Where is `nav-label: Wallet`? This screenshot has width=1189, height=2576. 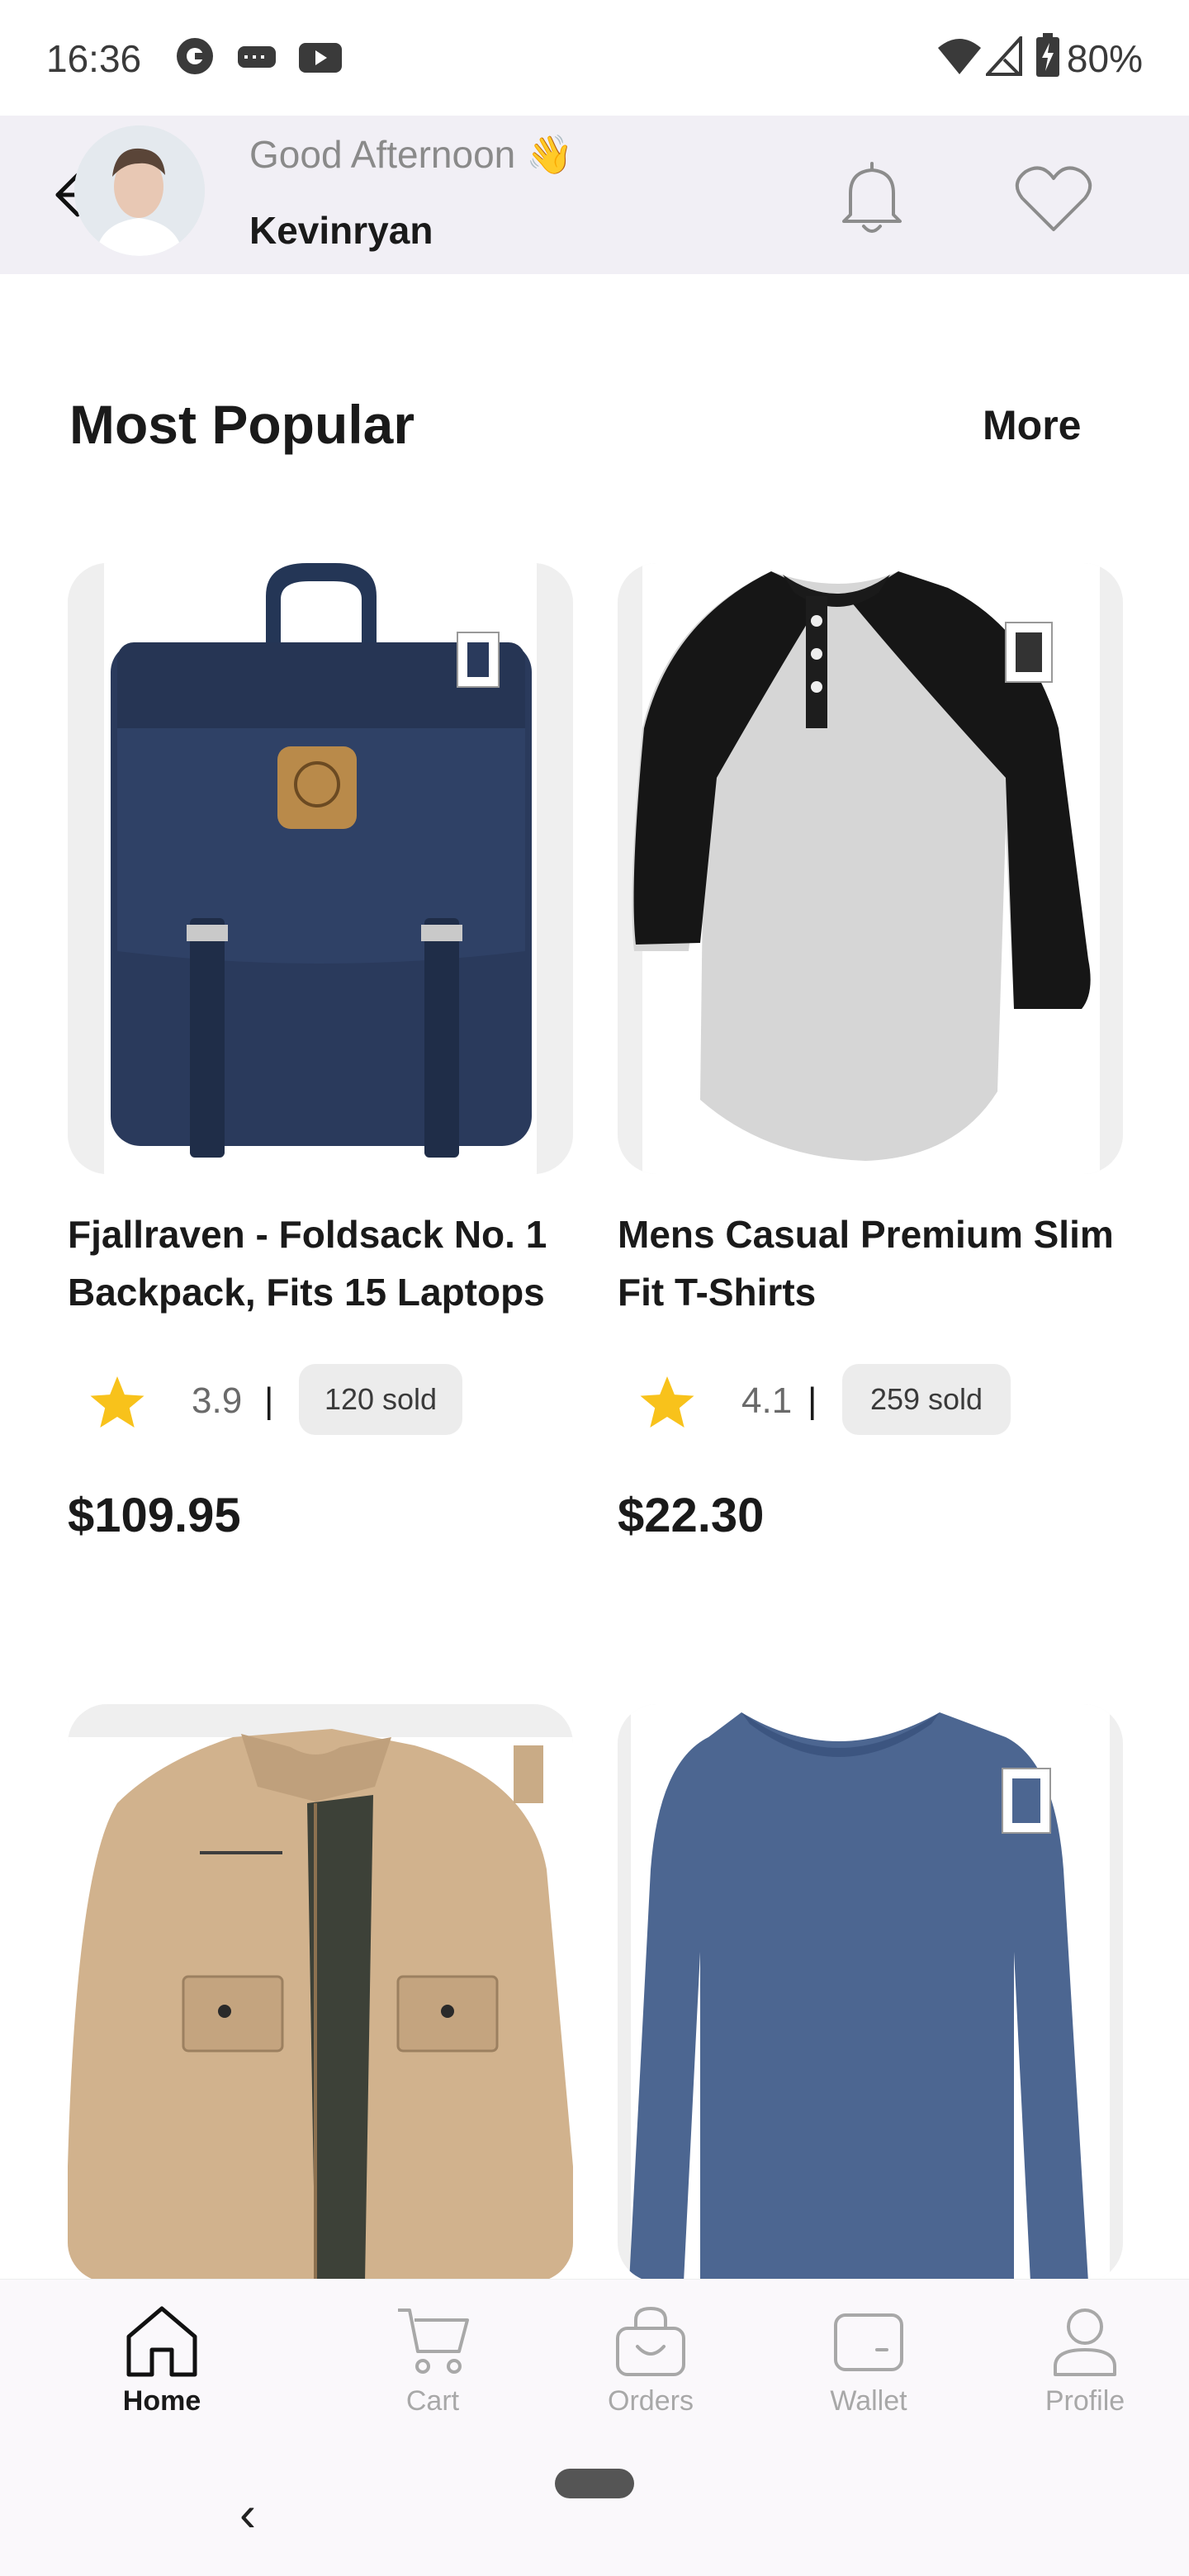 nav-label: Wallet is located at coordinates (868, 2401).